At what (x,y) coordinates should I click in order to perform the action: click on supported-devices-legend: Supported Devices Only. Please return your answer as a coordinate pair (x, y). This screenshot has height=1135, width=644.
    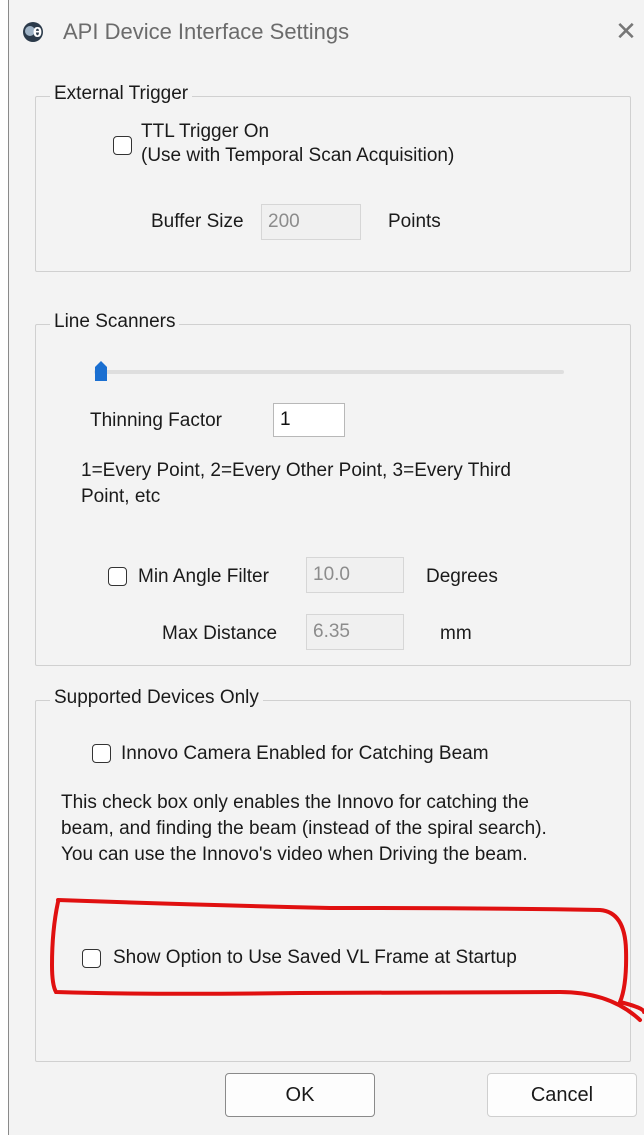
    Looking at the image, I should click on (156, 698).